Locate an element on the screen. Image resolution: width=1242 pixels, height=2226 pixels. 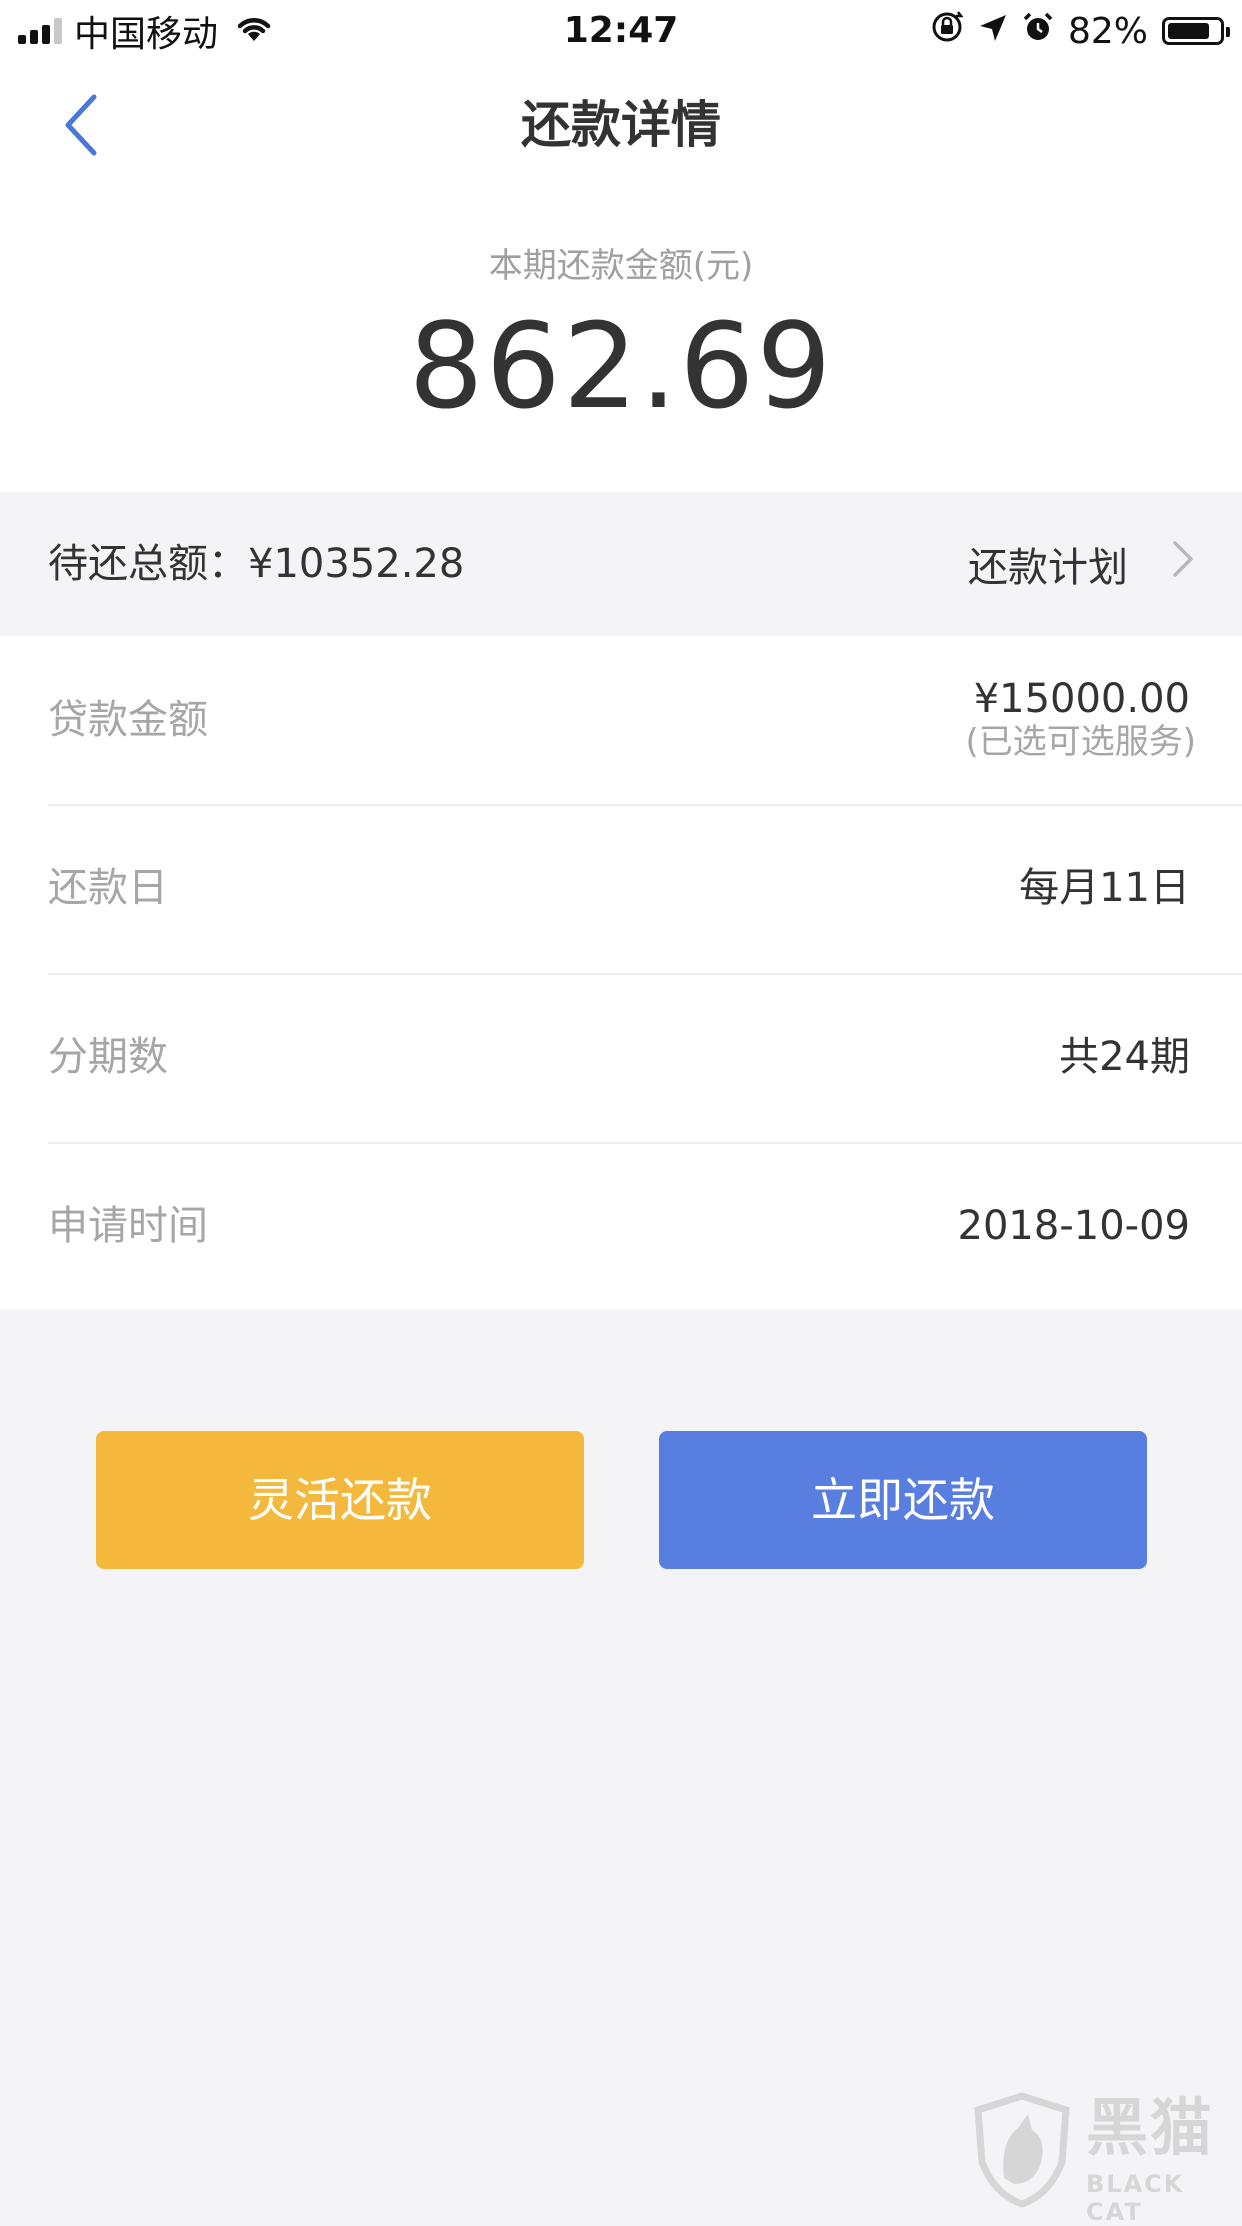
flexible-repayment-button: 灵活还款 is located at coordinates (340, 1500).